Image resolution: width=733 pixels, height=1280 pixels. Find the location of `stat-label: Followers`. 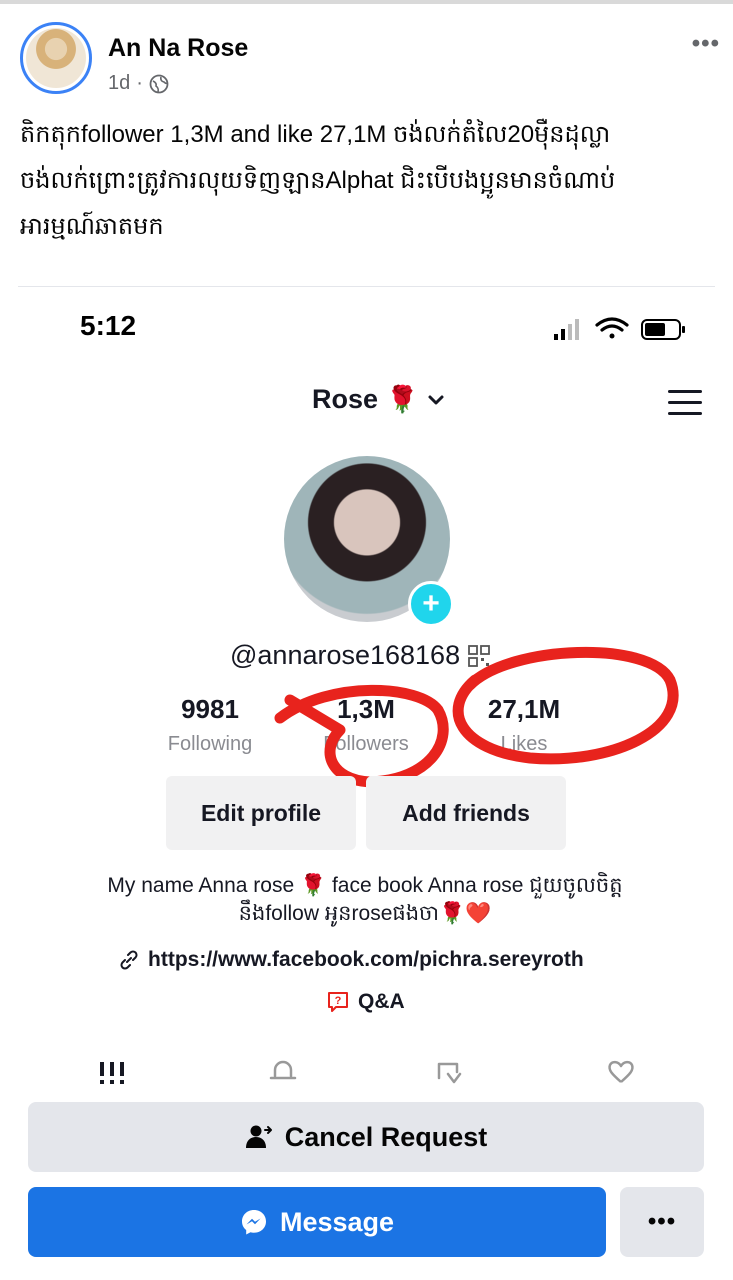

stat-label: Followers is located at coordinates (366, 744).